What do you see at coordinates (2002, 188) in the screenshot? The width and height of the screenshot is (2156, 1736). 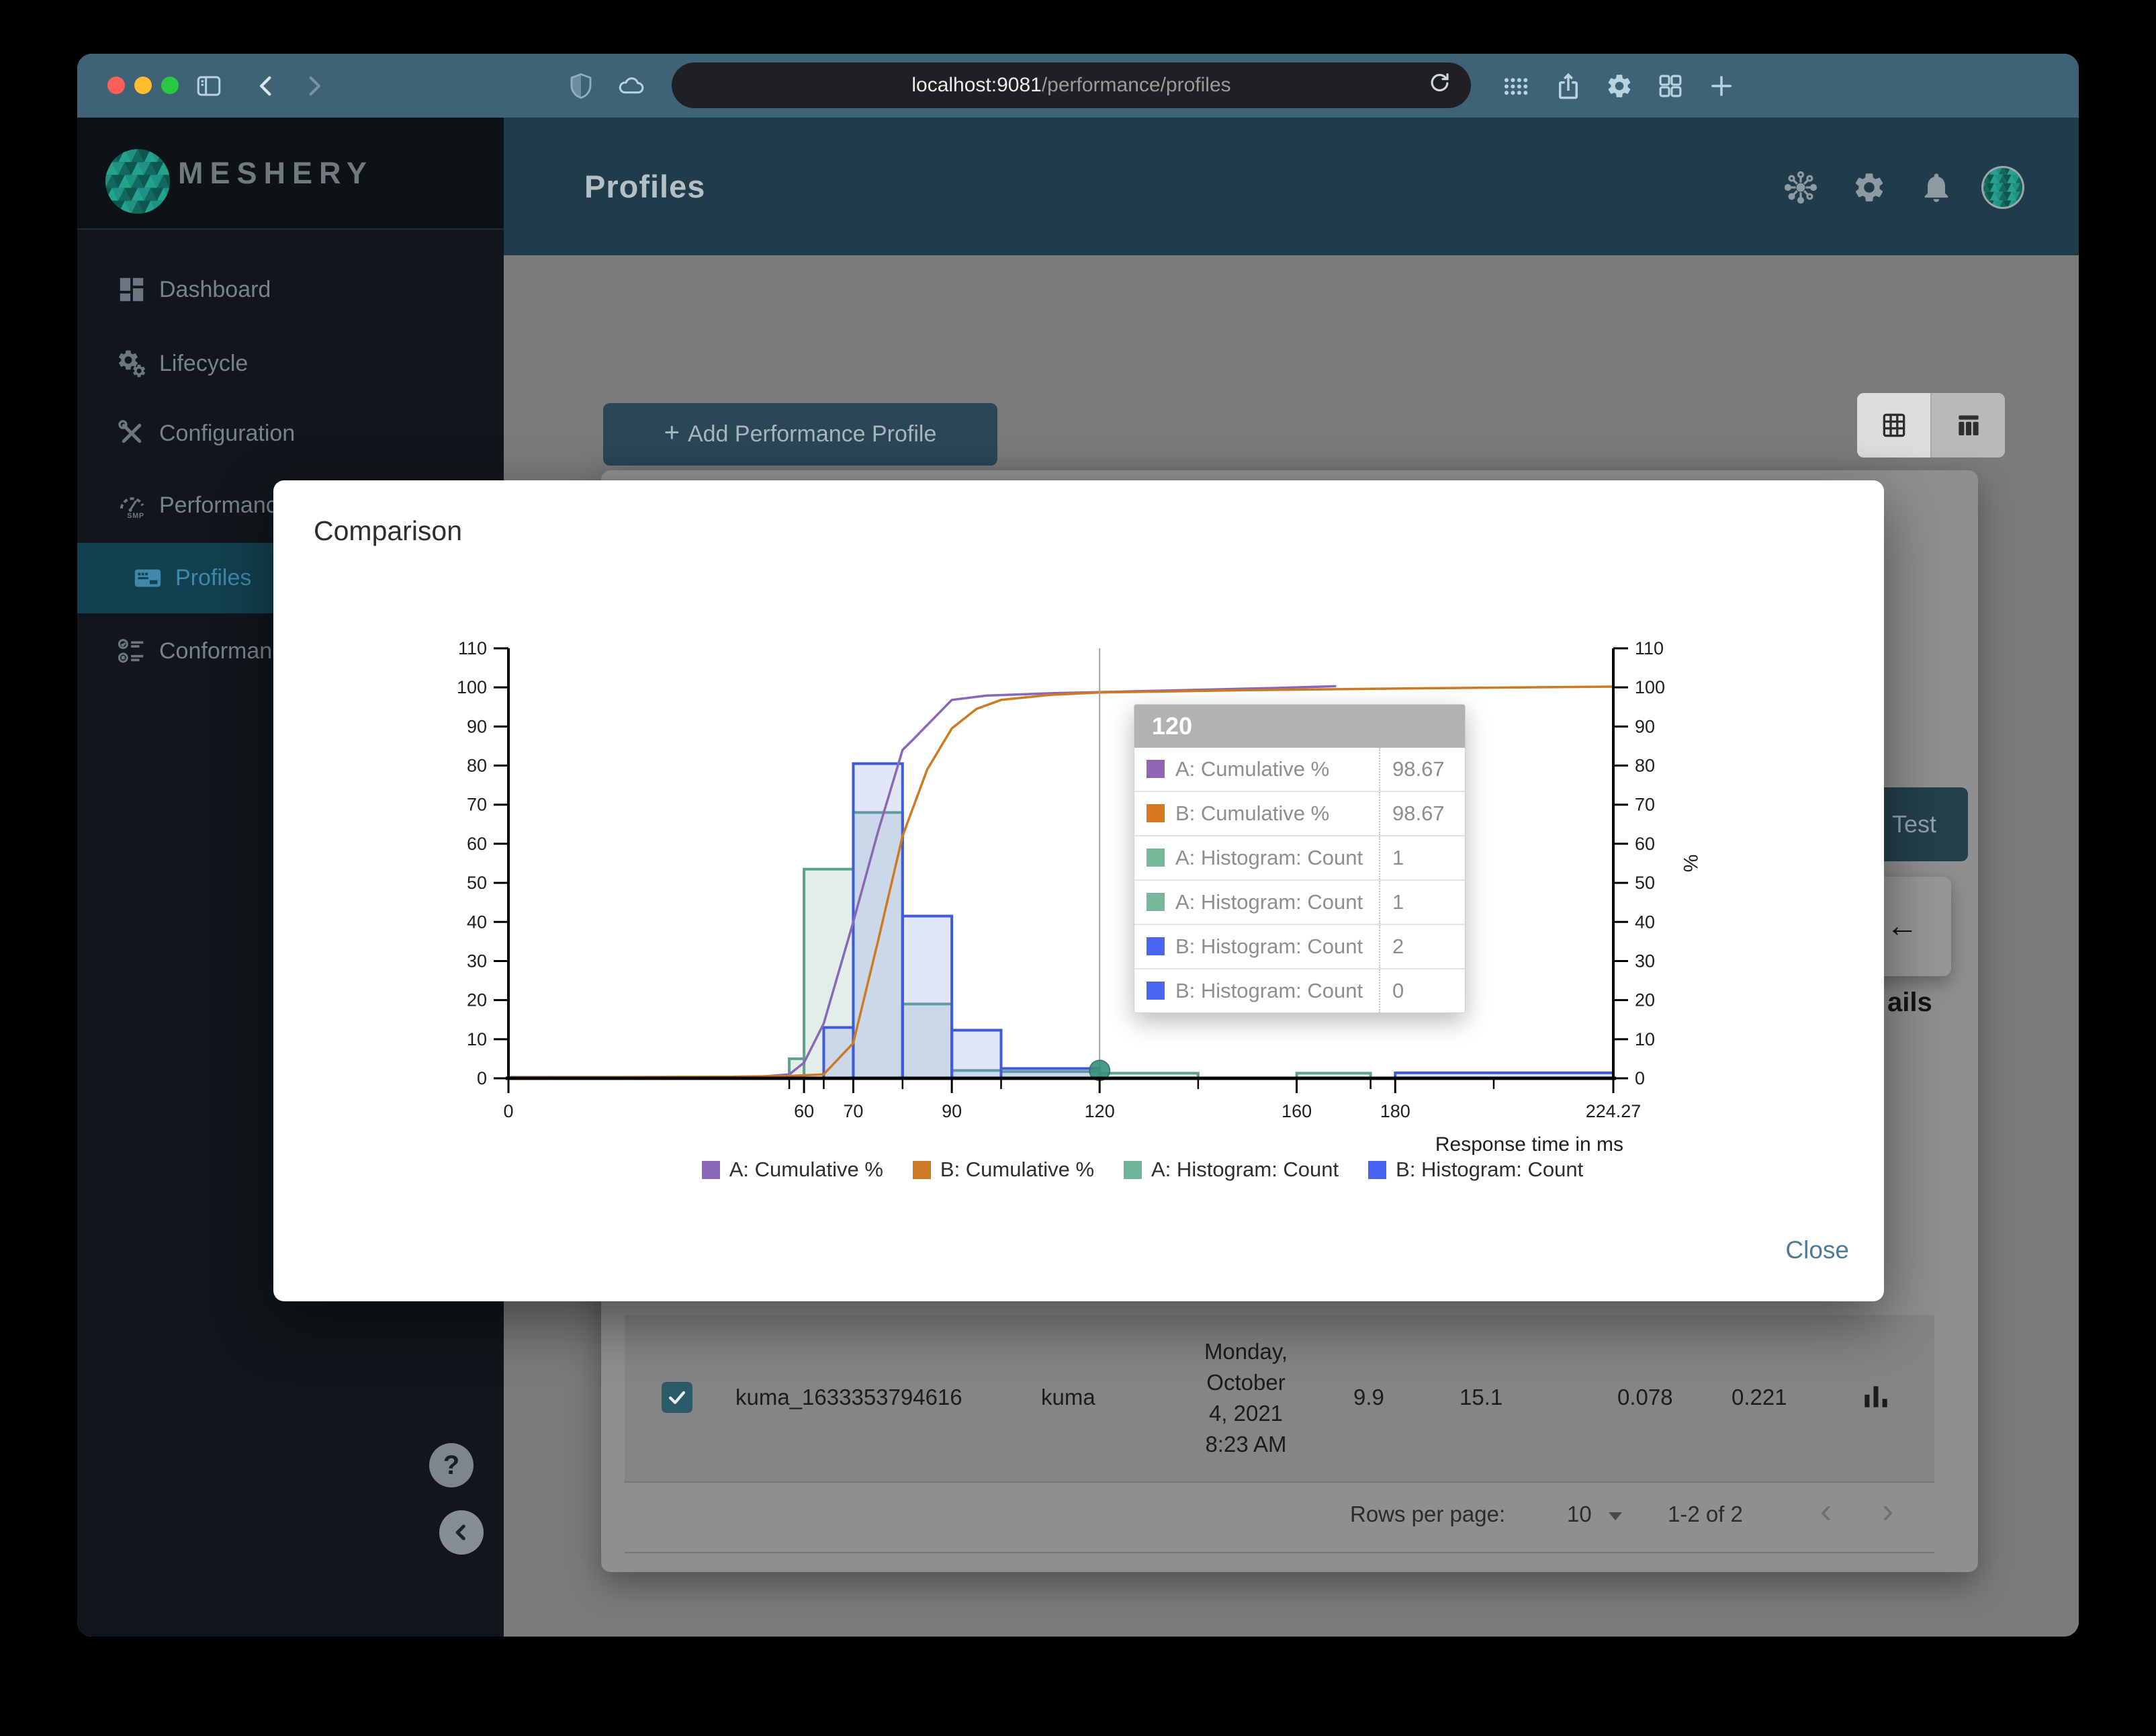 I see `avatar` at bounding box center [2002, 188].